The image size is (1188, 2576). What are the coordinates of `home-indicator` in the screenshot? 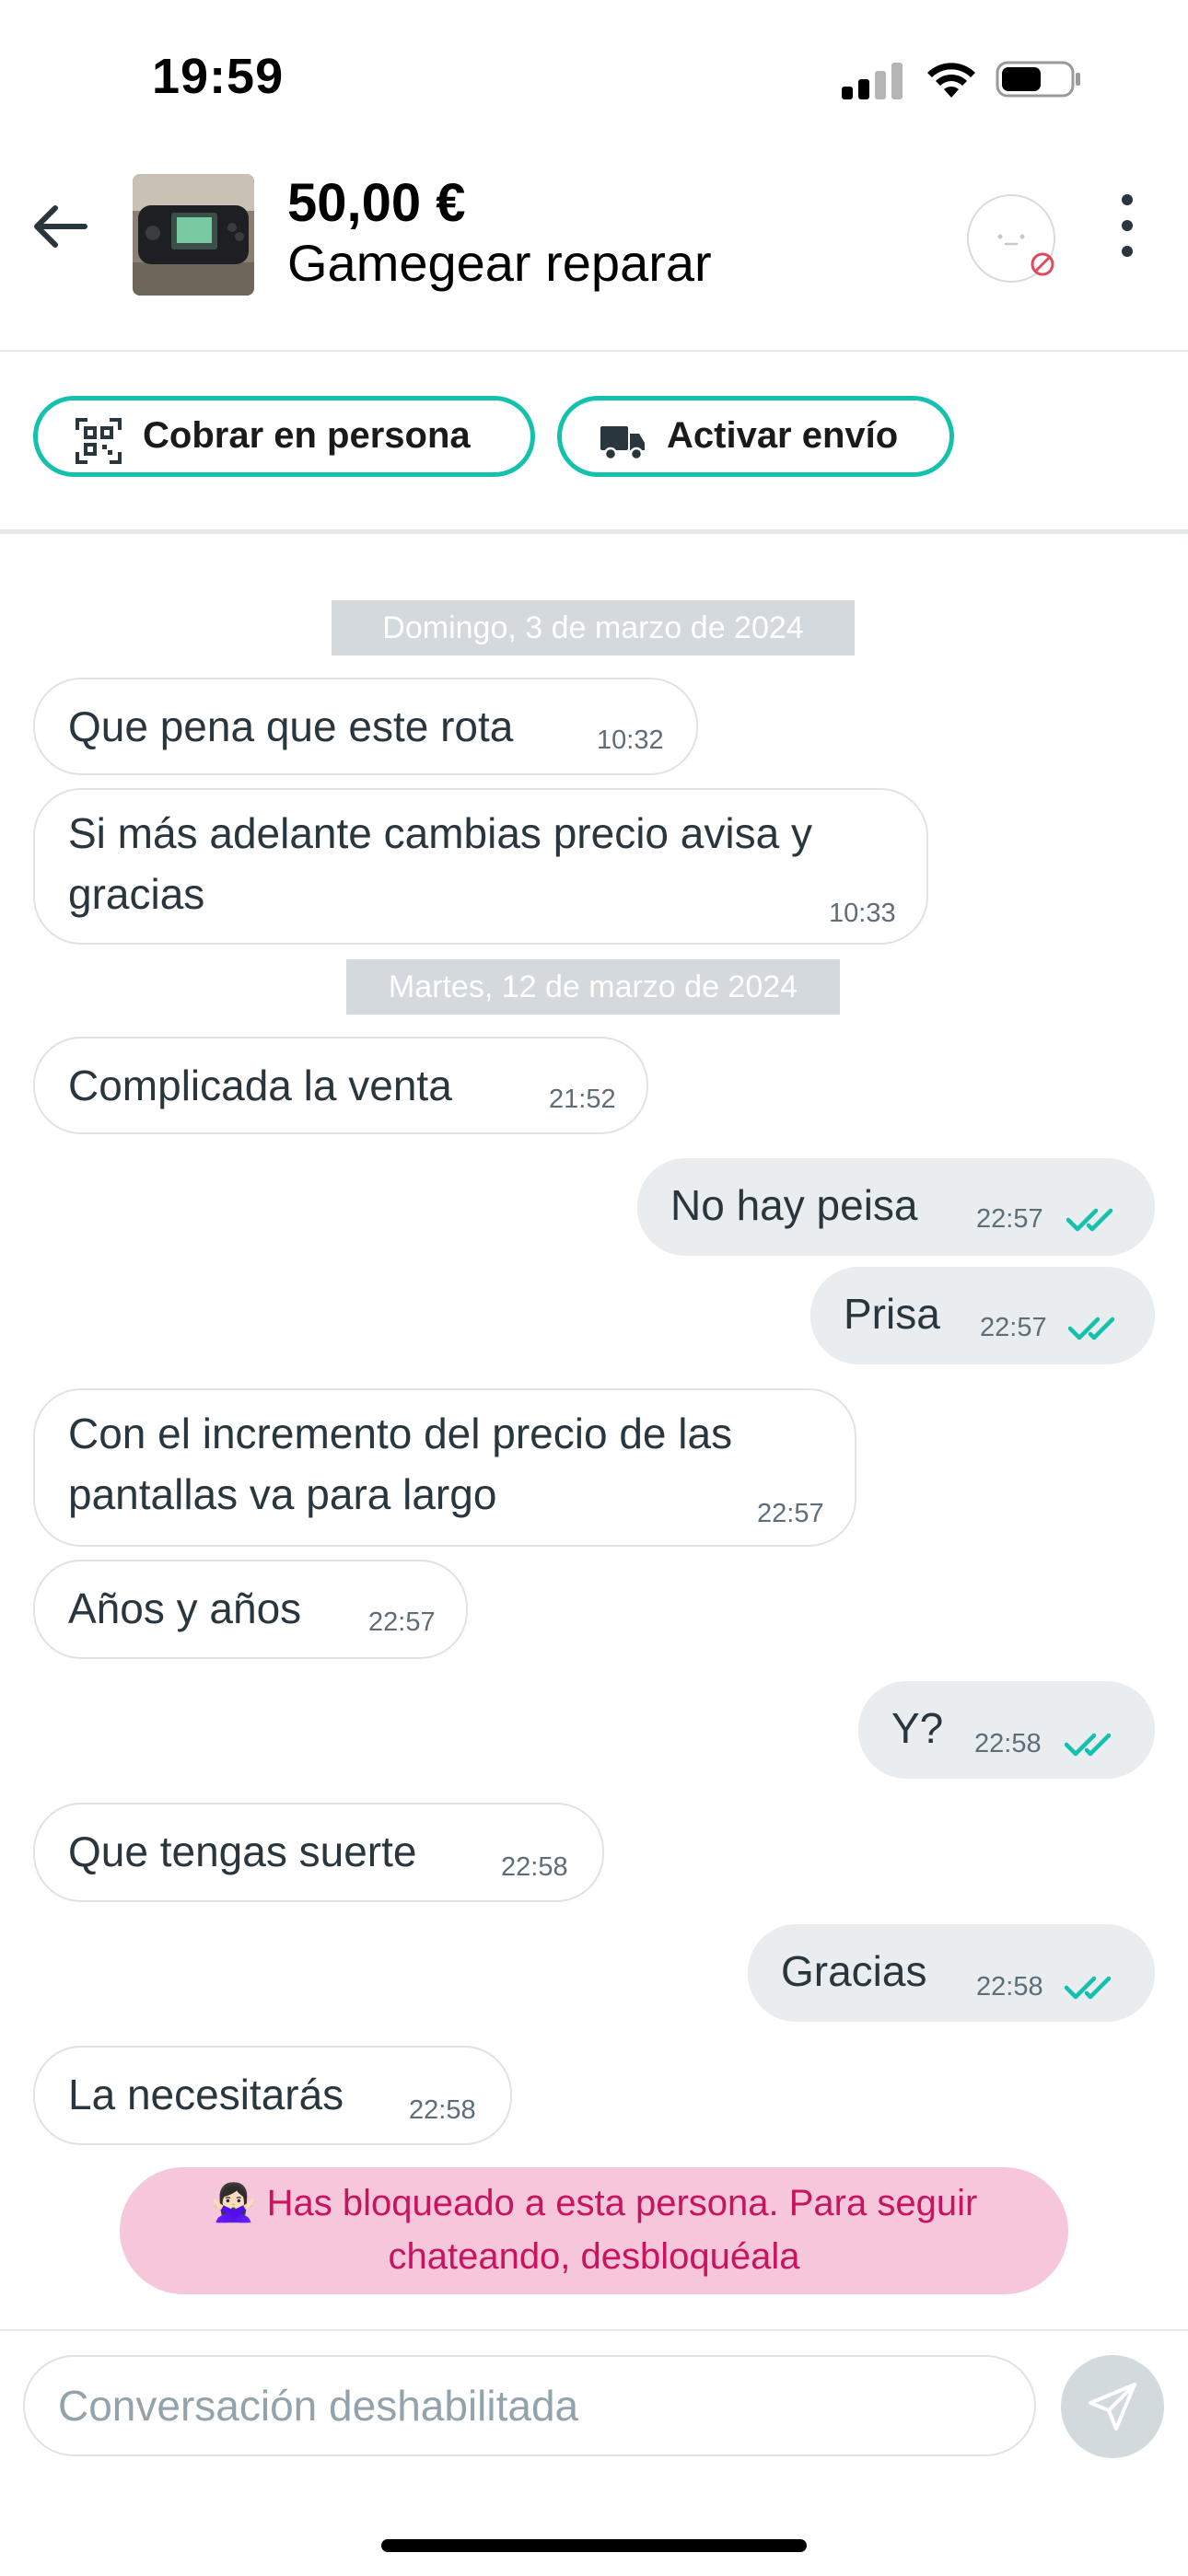 It's located at (594, 2545).